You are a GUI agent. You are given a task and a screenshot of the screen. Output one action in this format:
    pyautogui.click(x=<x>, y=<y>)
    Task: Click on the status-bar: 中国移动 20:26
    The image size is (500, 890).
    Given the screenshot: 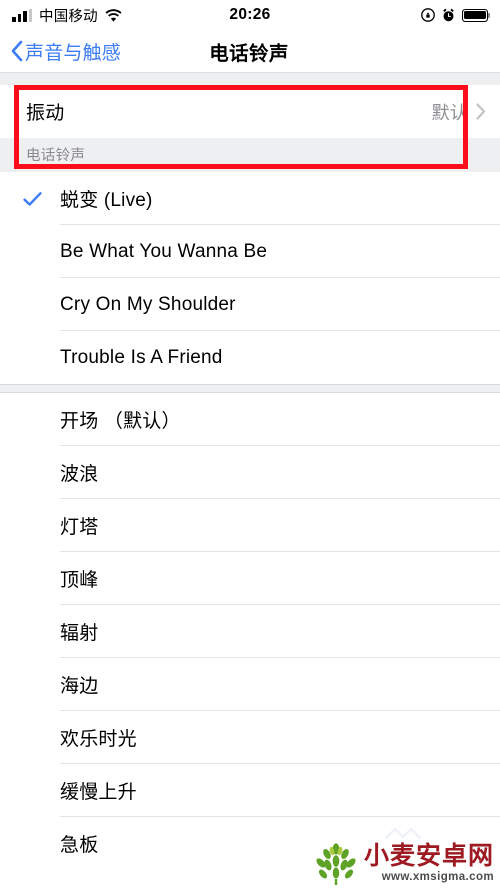 What is the action you would take?
    pyautogui.click(x=250, y=15)
    